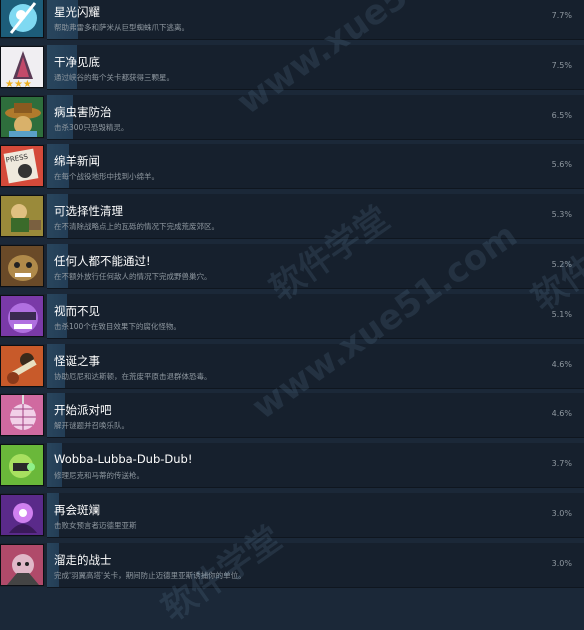  I want to click on warrior-cat-icon, so click(22, 565).